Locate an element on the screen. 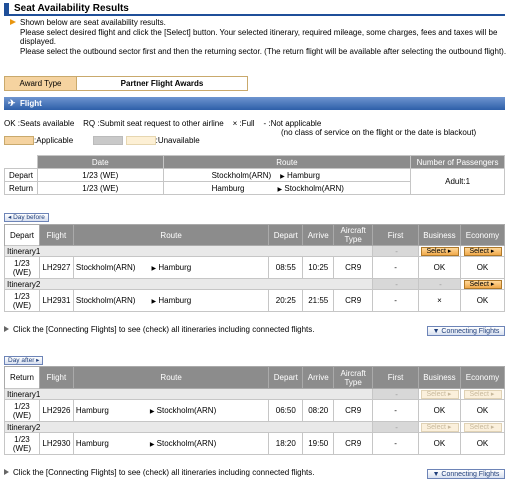 This screenshot has width=509, height=482. business-availability: OK is located at coordinates (439, 410).